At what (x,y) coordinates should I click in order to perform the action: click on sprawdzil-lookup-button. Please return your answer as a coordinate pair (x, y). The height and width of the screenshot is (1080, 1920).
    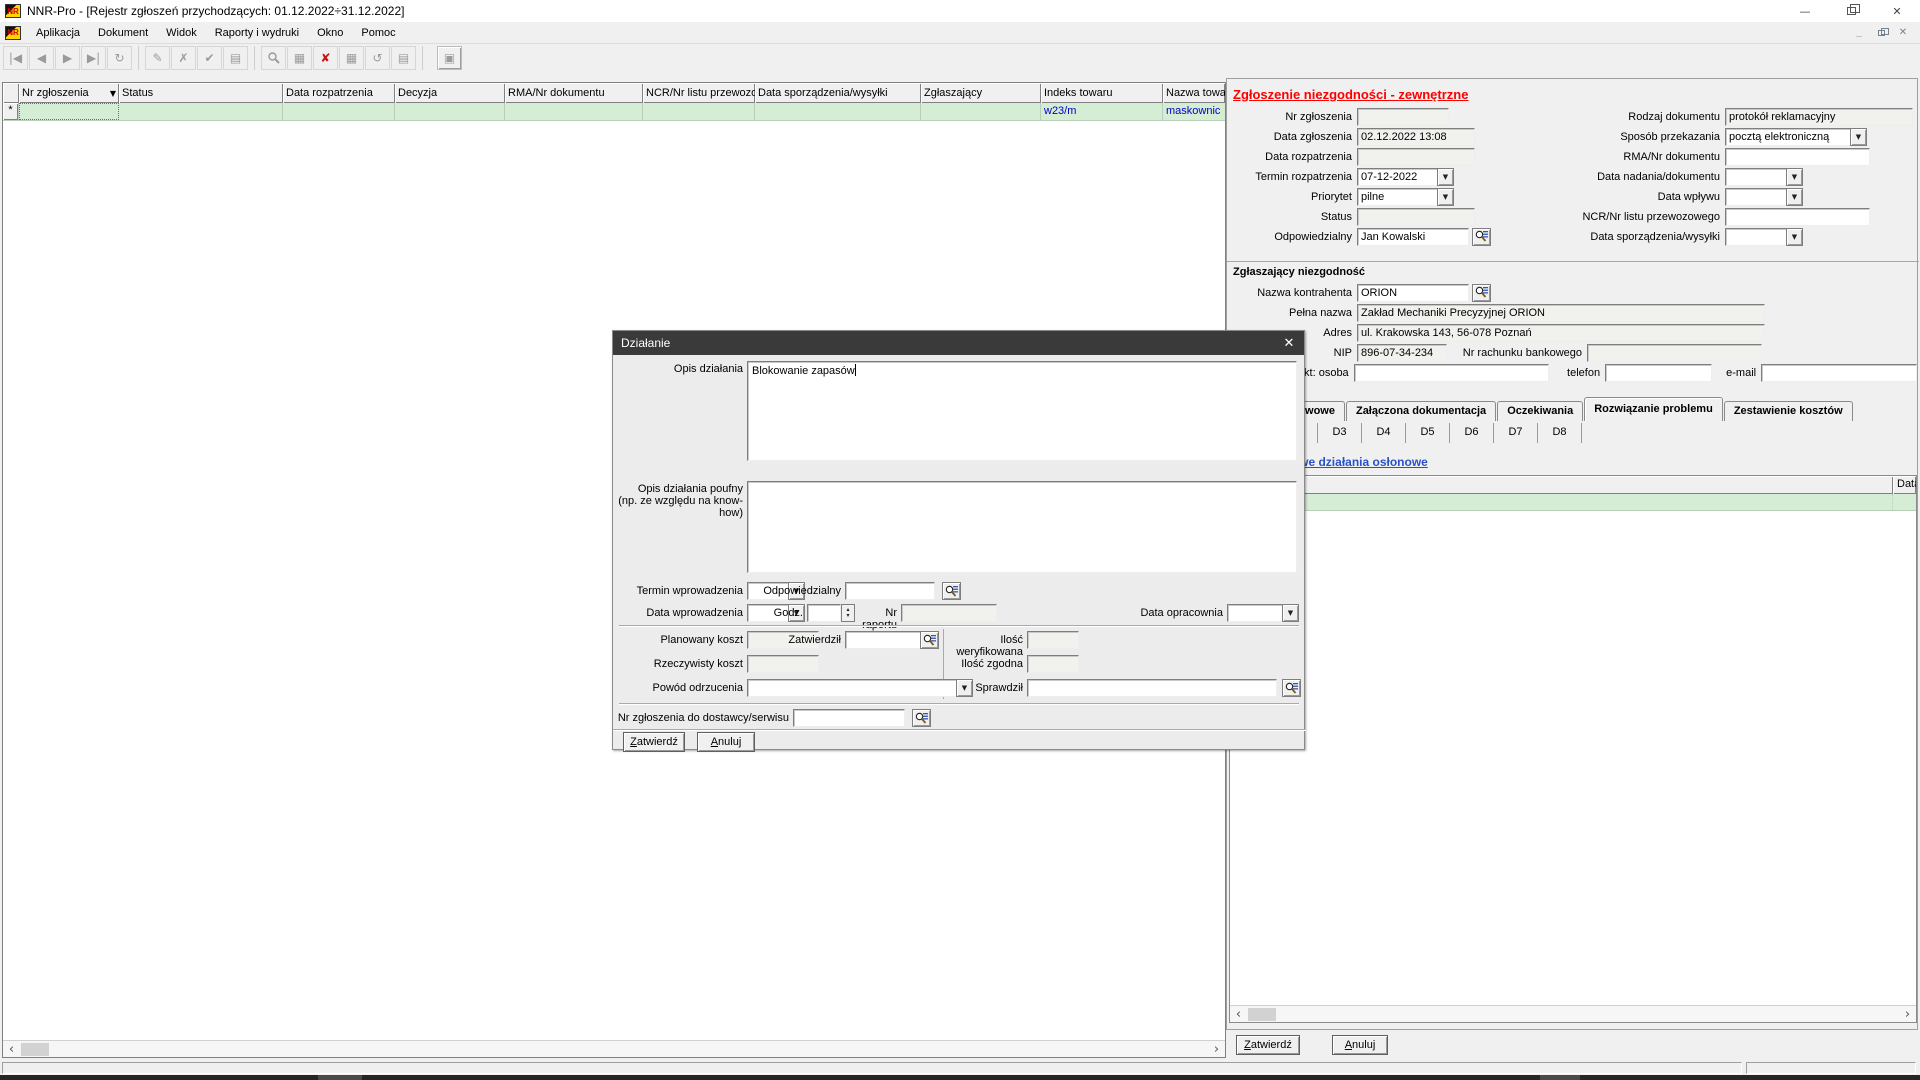
    Looking at the image, I should click on (1291, 688).